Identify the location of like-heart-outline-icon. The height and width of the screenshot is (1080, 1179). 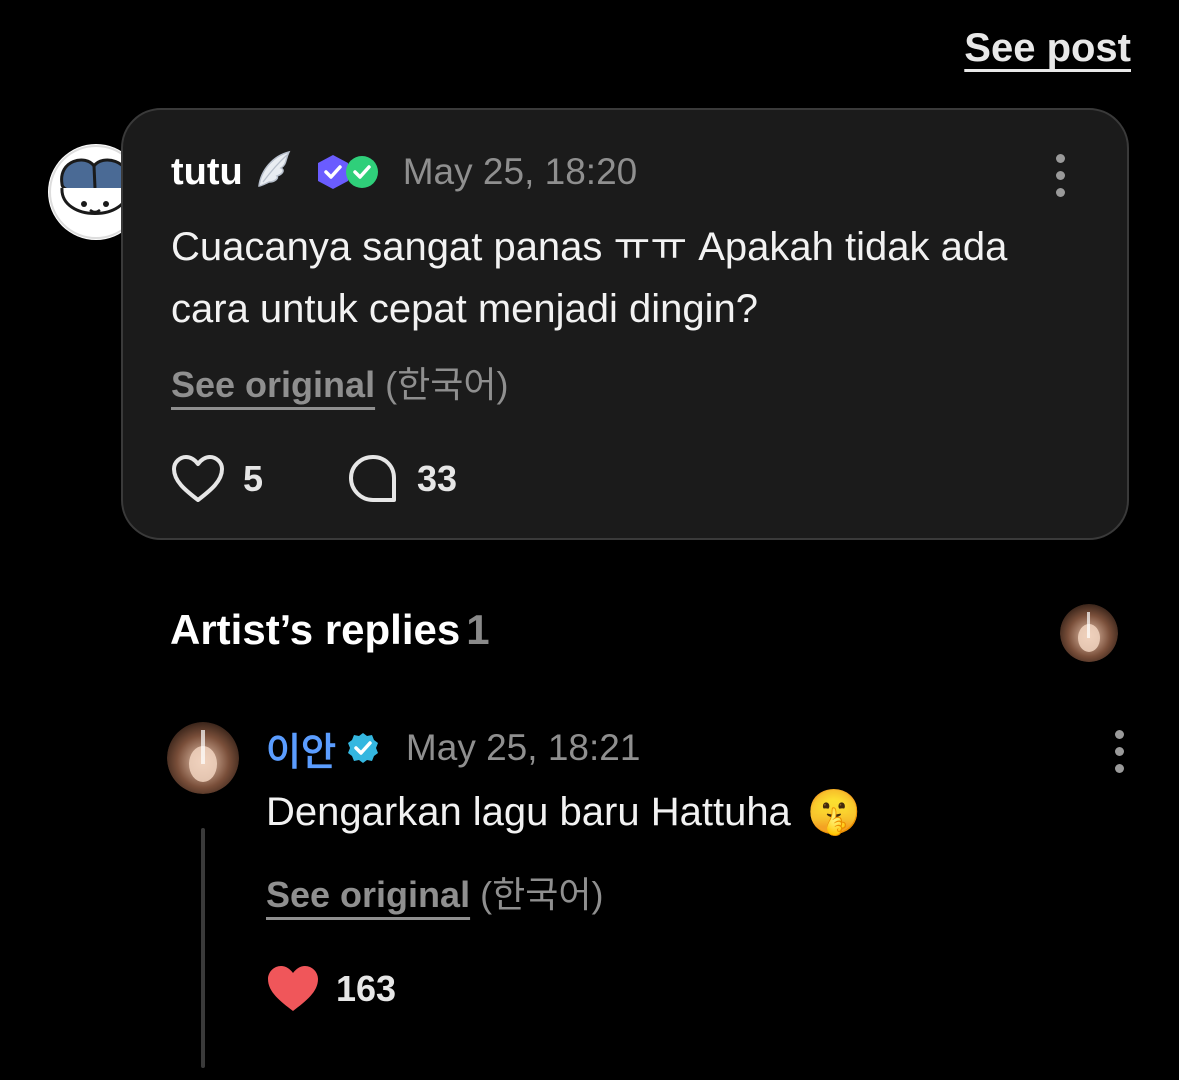
(198, 479).